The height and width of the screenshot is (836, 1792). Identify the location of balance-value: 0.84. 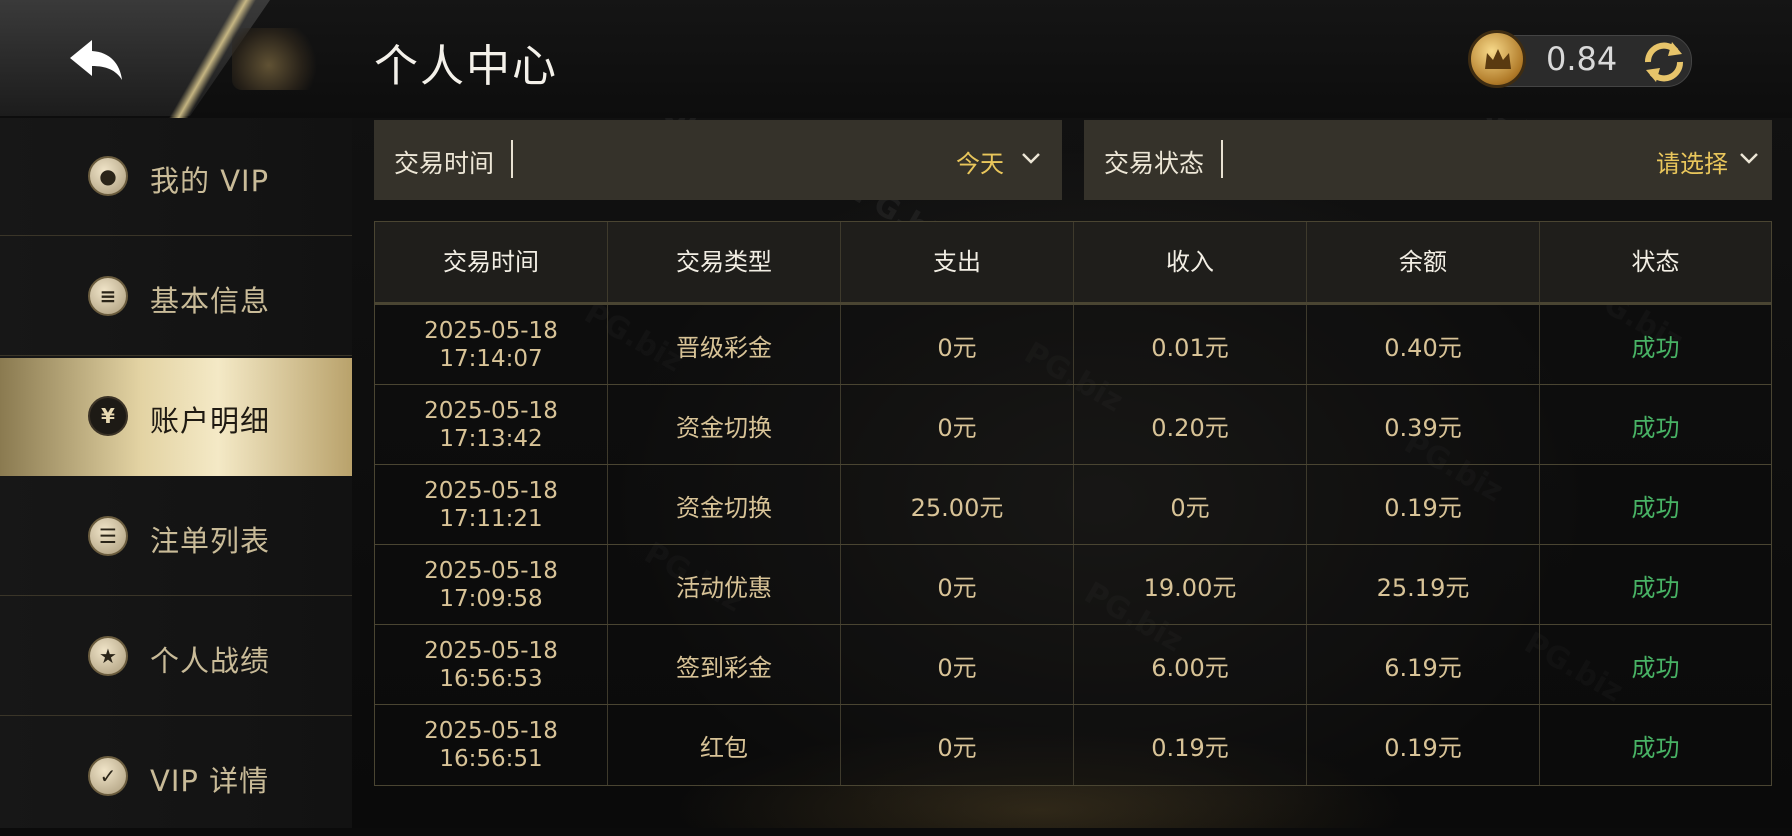
(1582, 59).